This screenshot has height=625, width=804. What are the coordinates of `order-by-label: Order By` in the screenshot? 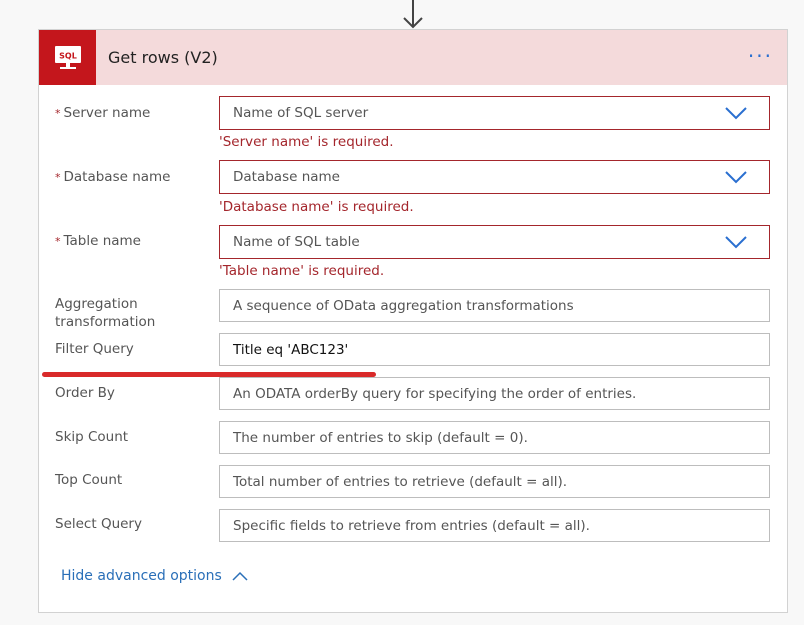 It's located at (85, 393).